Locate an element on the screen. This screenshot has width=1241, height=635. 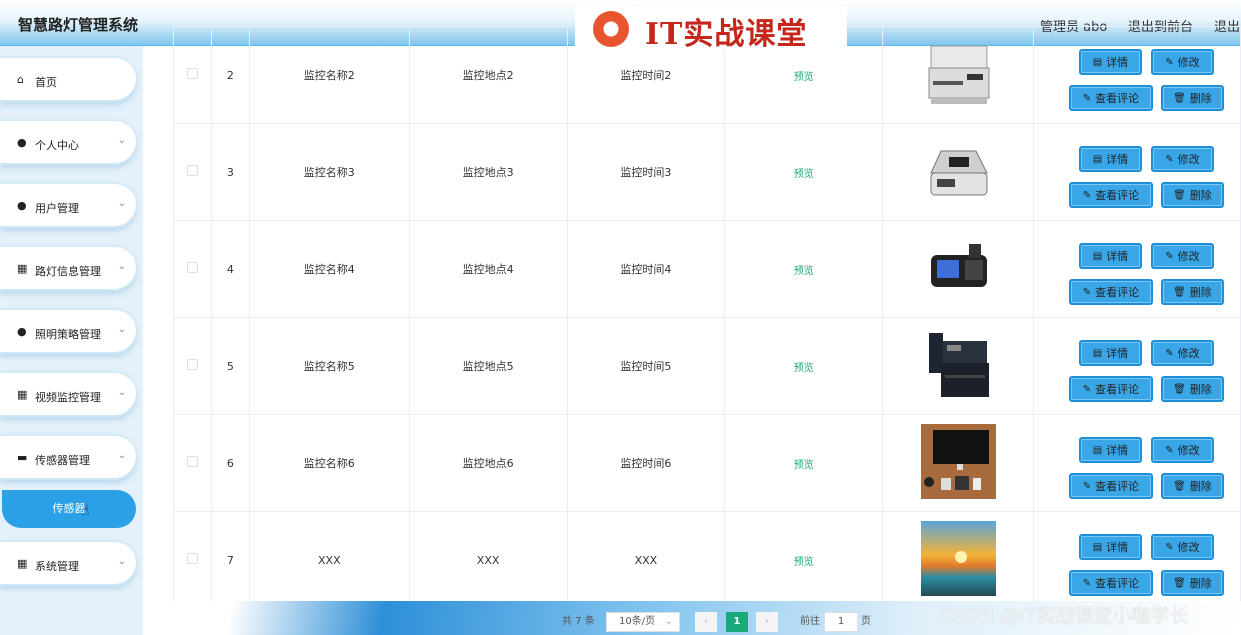
logo: IT实战课堂 is located at coordinates (711, 29).